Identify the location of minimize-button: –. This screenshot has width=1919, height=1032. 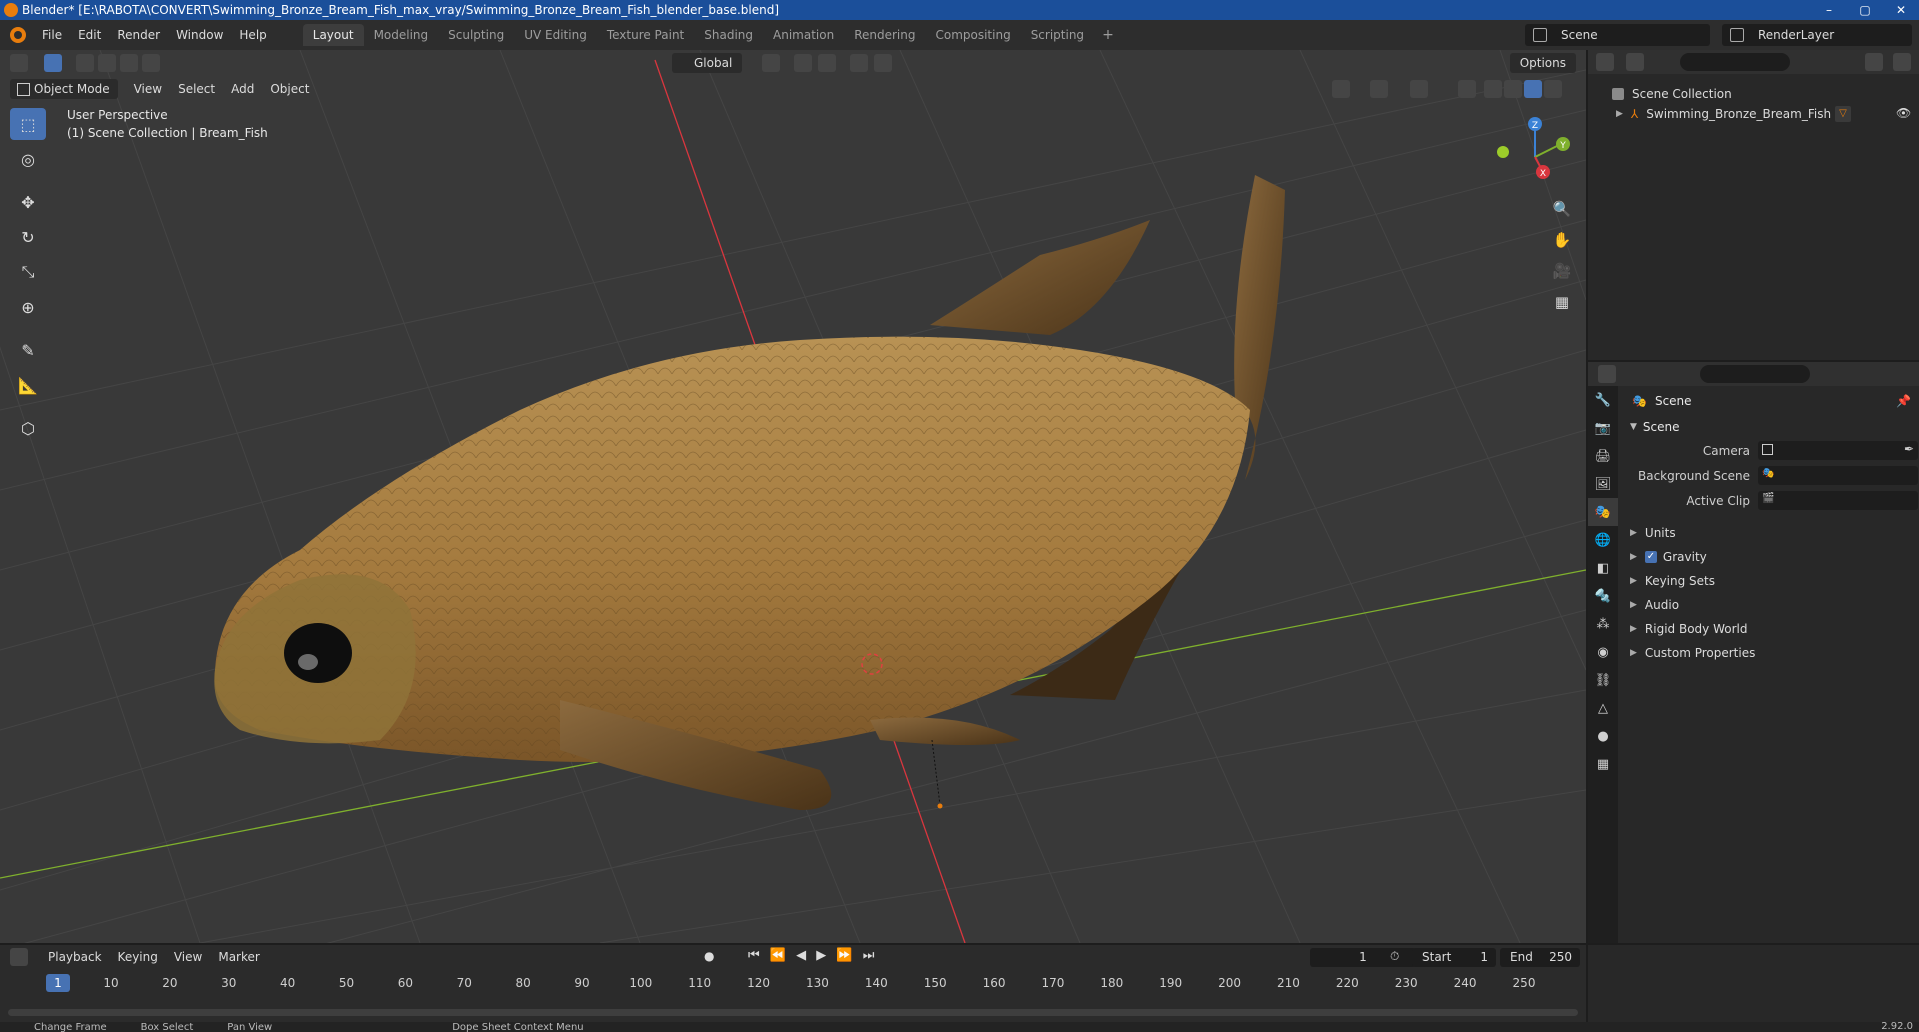
(1829, 10).